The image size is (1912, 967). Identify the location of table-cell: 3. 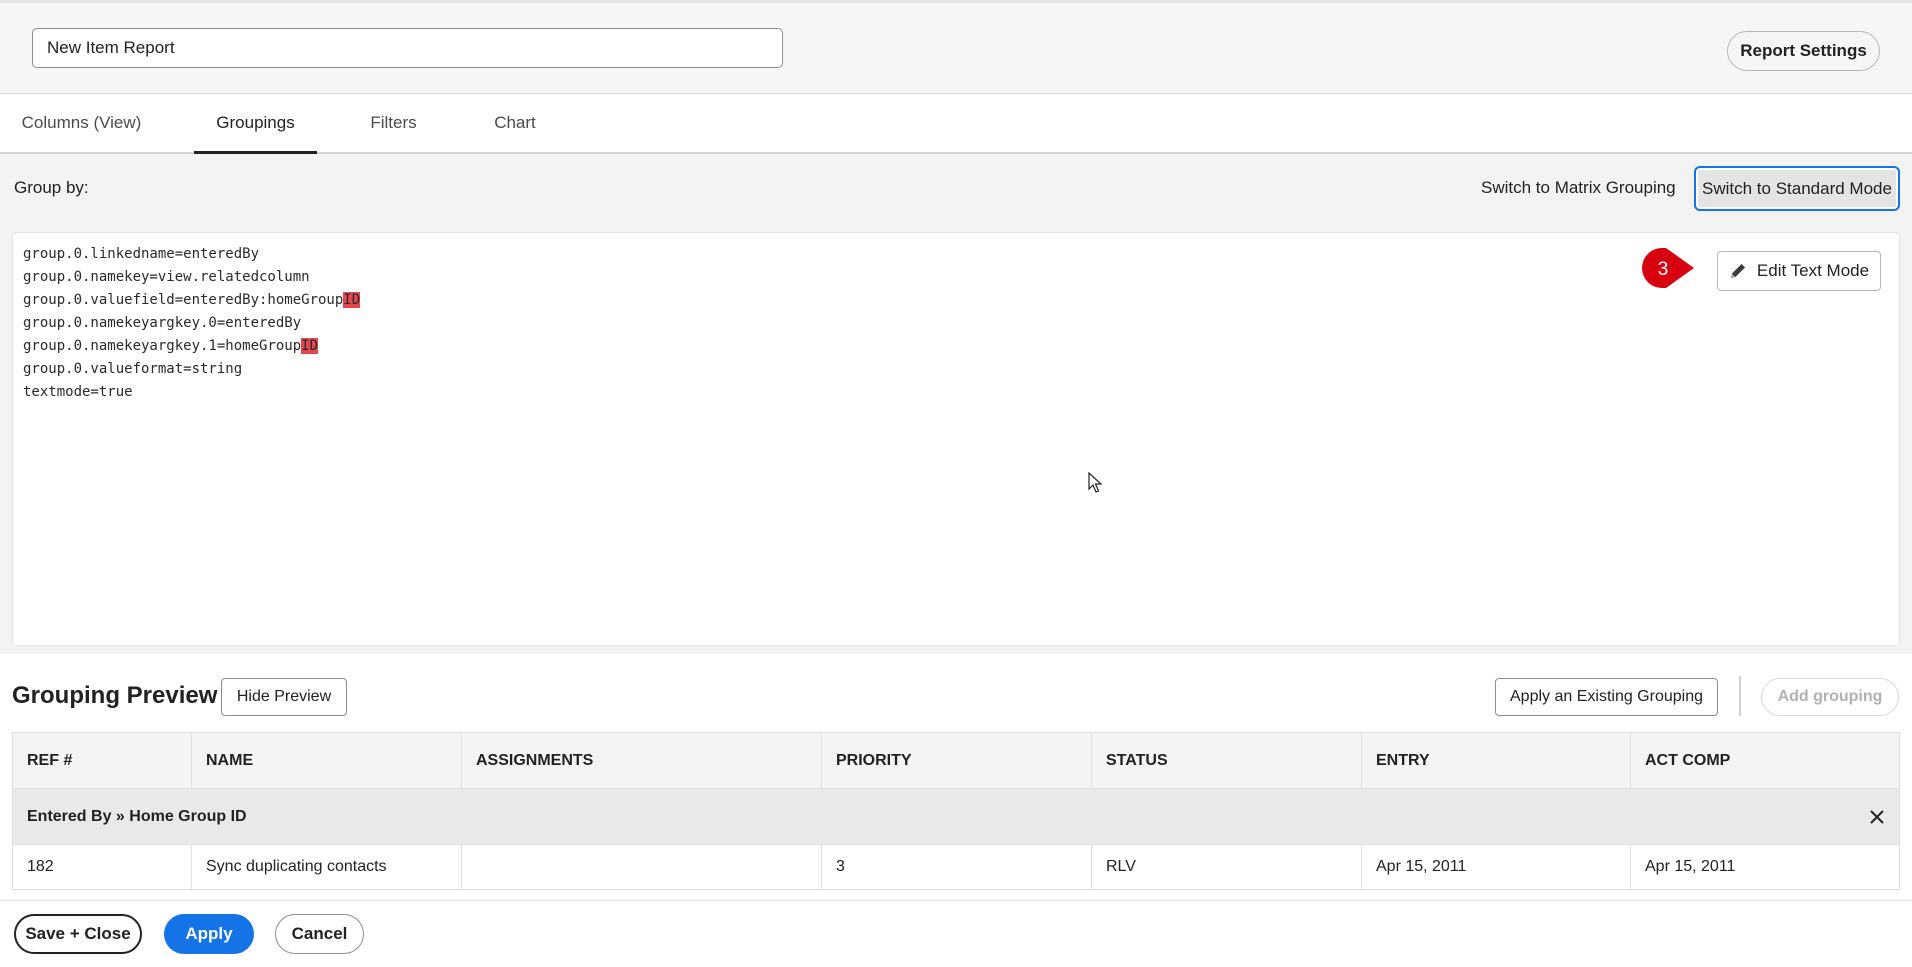
(957, 867).